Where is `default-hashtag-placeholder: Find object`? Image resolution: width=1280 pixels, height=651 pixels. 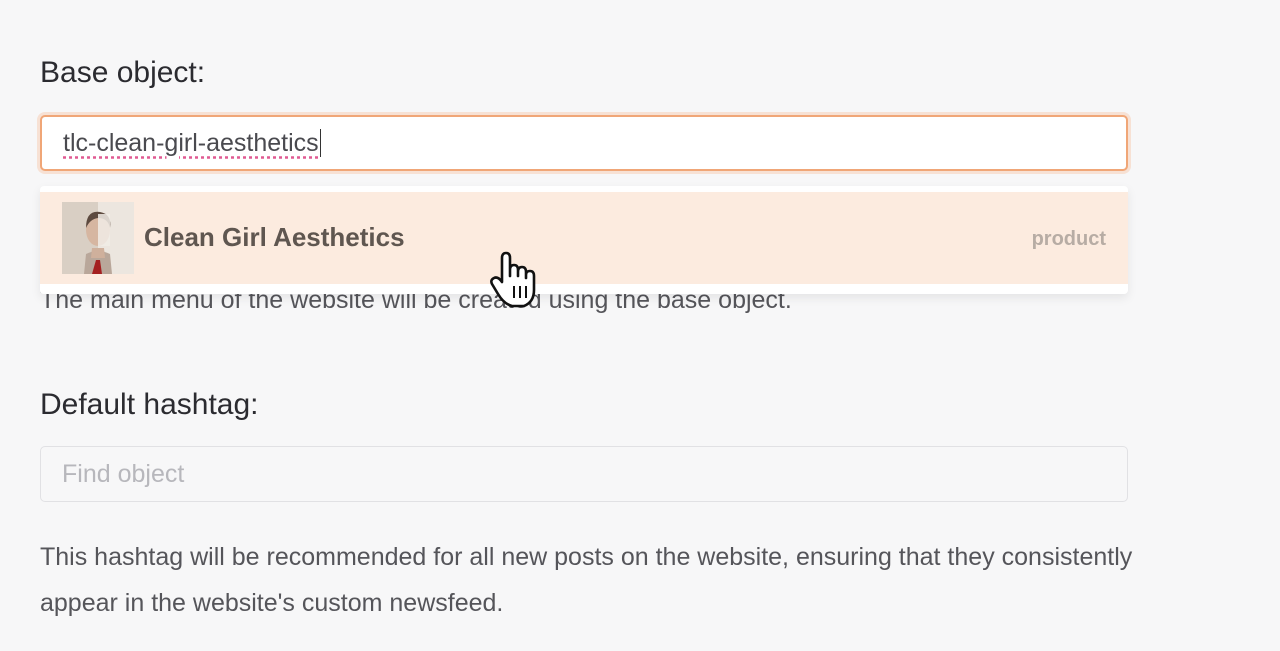
default-hashtag-placeholder: Find object is located at coordinates (123, 473).